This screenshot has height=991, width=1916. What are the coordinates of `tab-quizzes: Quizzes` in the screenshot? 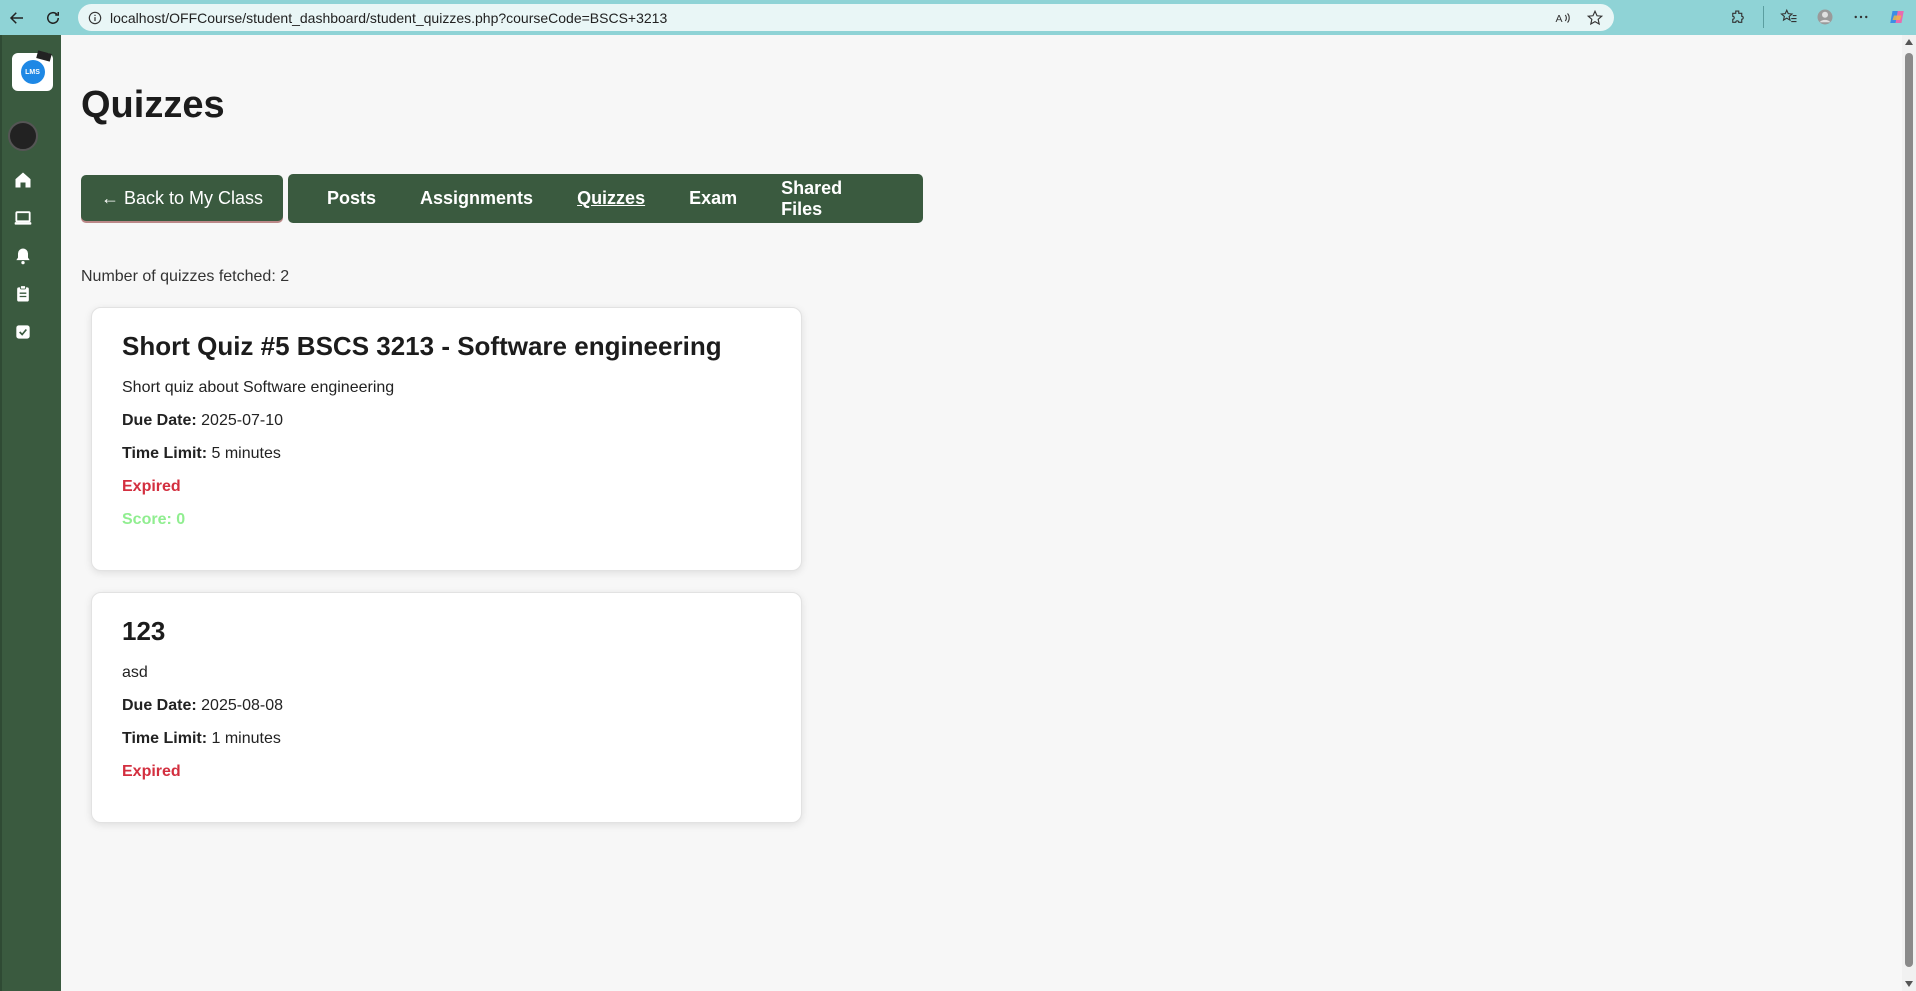 It's located at (611, 198).